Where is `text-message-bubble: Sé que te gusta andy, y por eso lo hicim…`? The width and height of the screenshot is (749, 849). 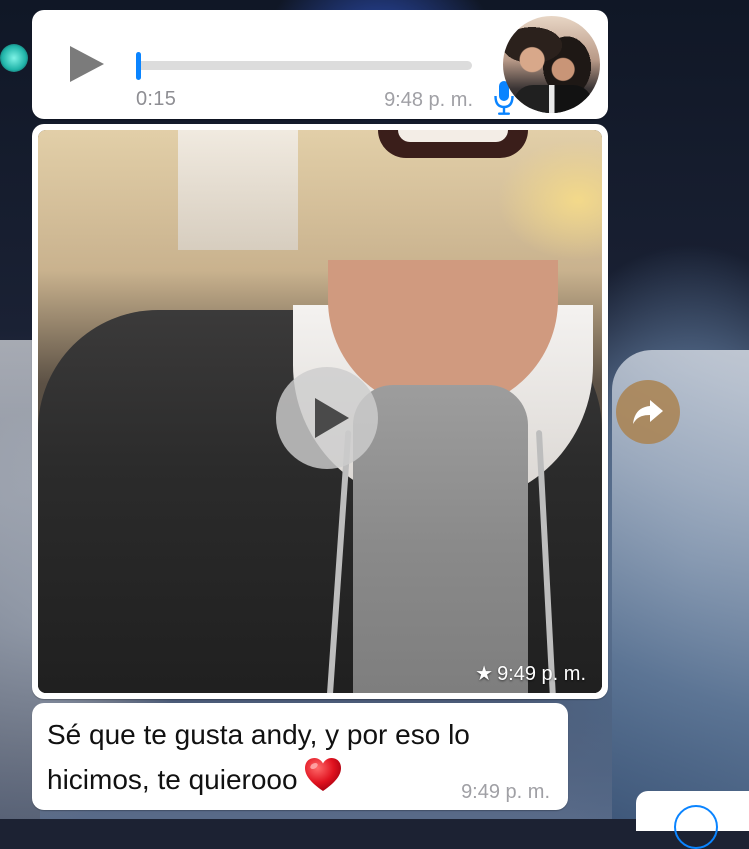 text-message-bubble: Sé que te gusta andy, y por eso lo hicim… is located at coordinates (300, 756).